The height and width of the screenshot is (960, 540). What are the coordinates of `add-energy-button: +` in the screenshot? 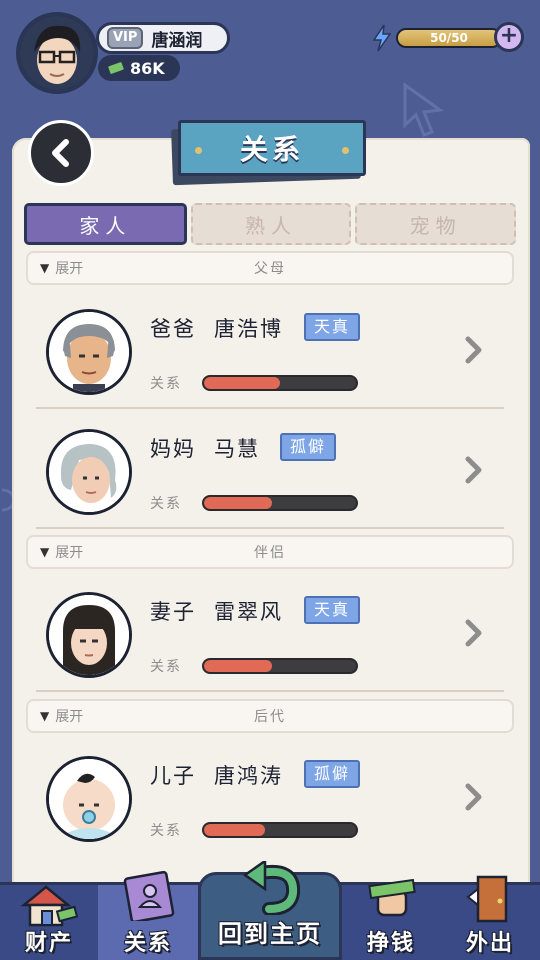 It's located at (509, 37).